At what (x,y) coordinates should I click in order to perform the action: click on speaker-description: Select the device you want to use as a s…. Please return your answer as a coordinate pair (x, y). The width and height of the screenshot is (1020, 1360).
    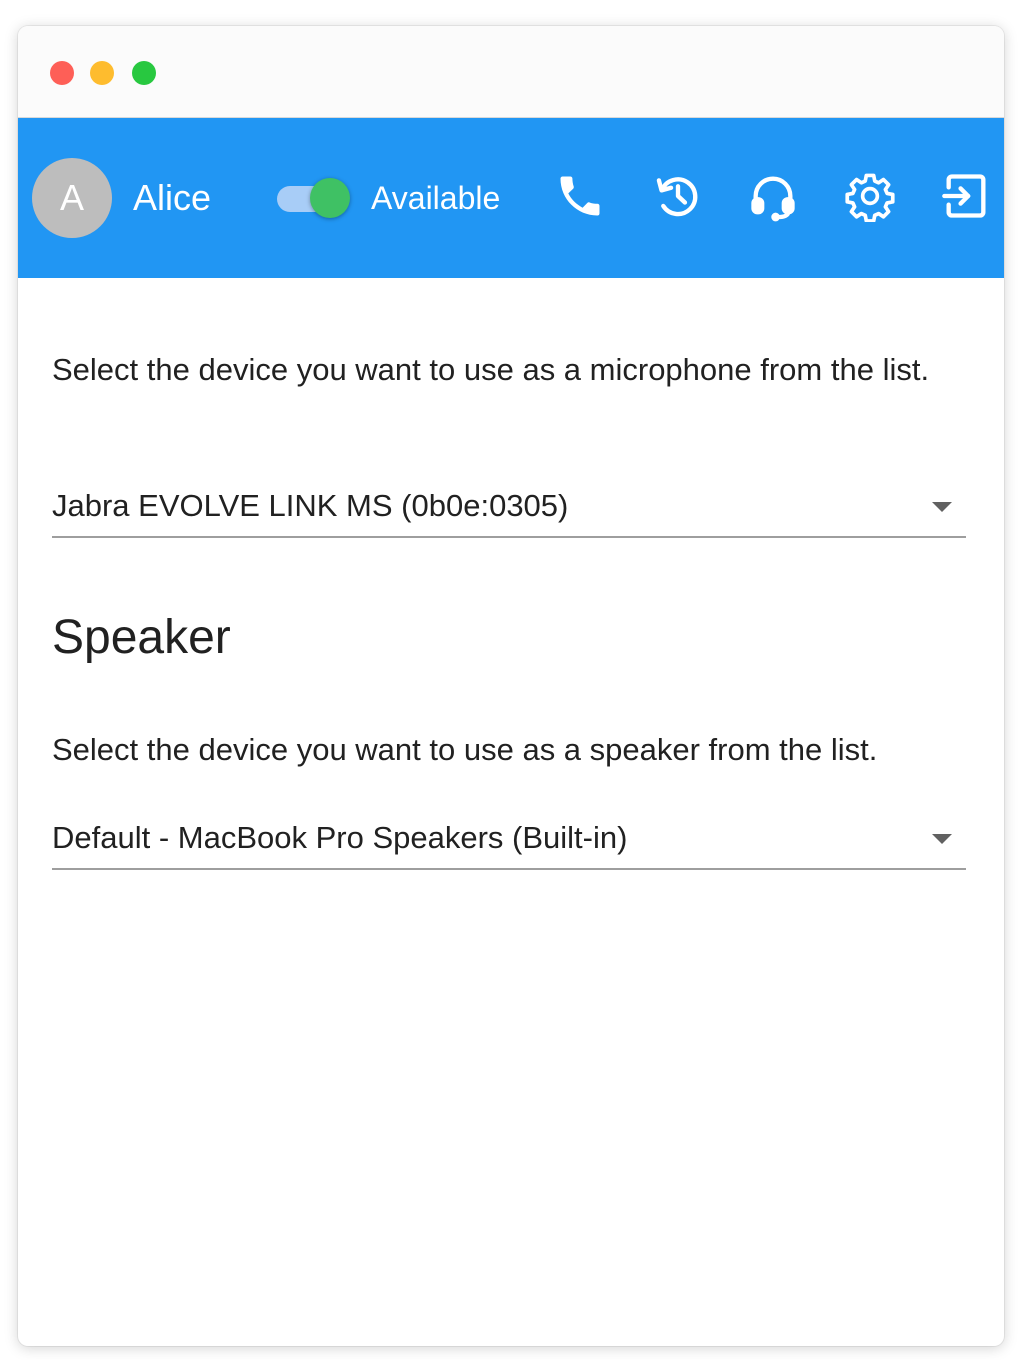
    Looking at the image, I should click on (465, 749).